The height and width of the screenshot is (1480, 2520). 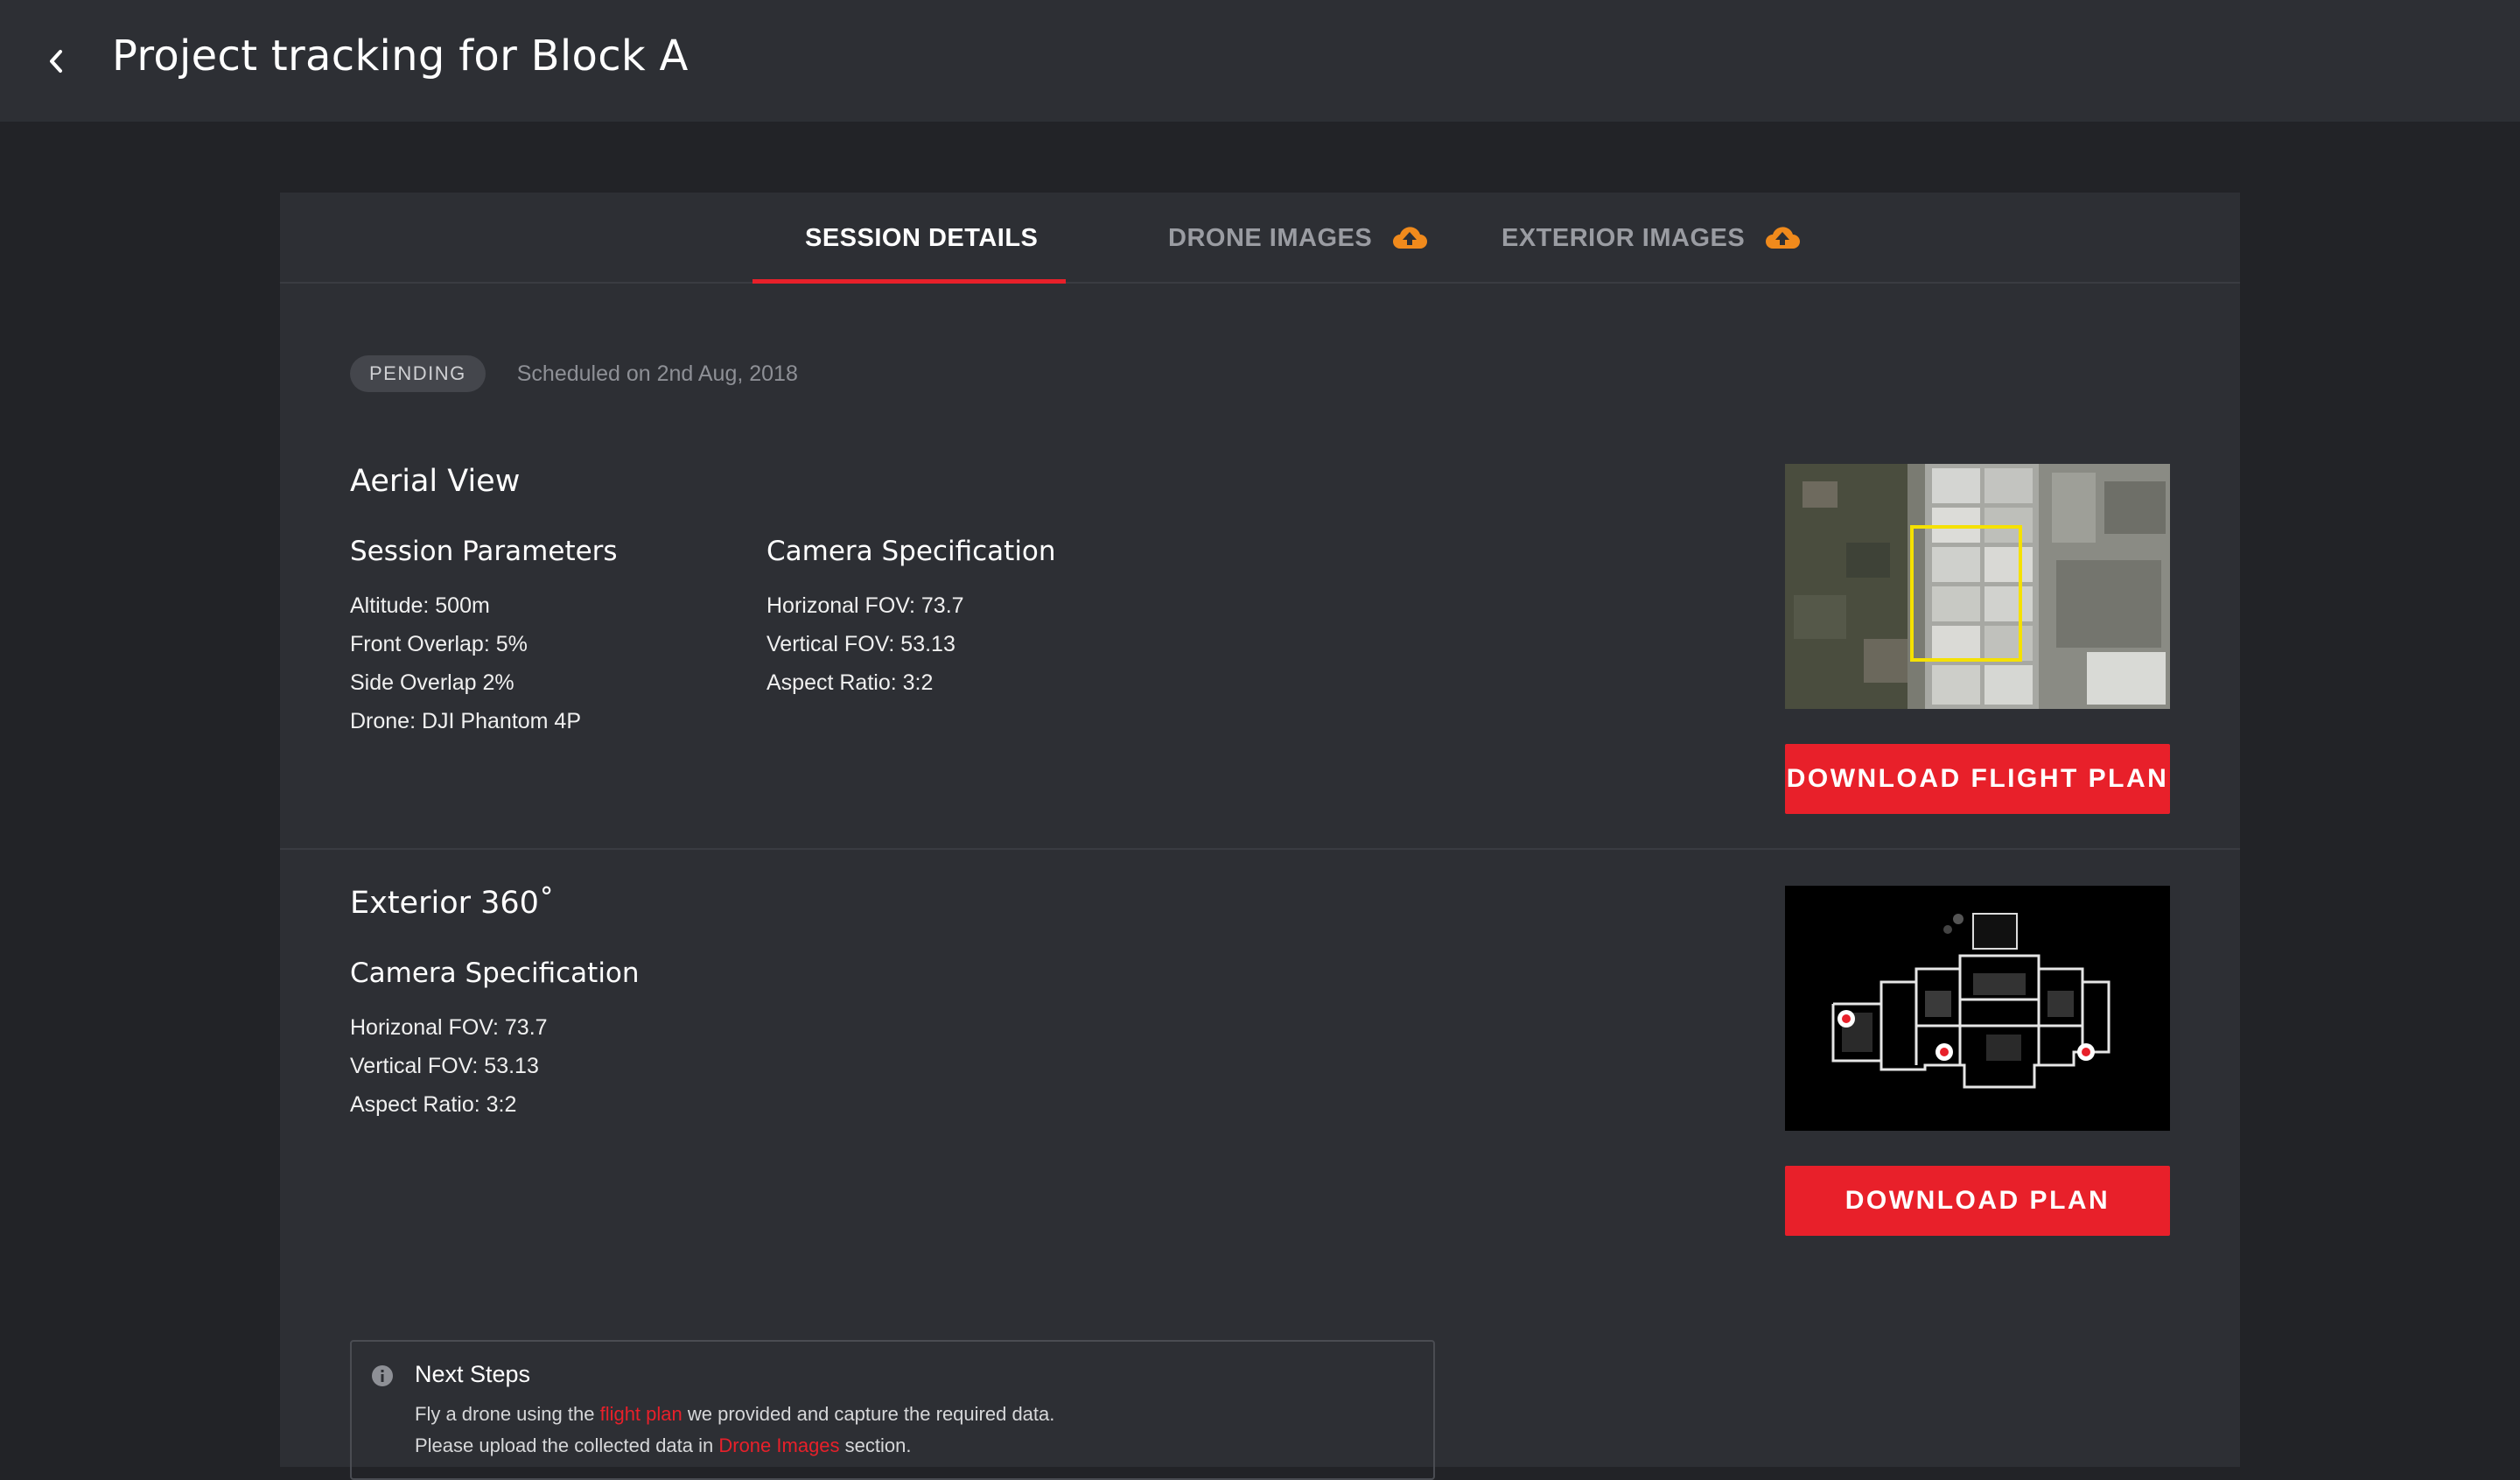 What do you see at coordinates (1270, 237) in the screenshot?
I see `tab-label: DRONE IMAGES` at bounding box center [1270, 237].